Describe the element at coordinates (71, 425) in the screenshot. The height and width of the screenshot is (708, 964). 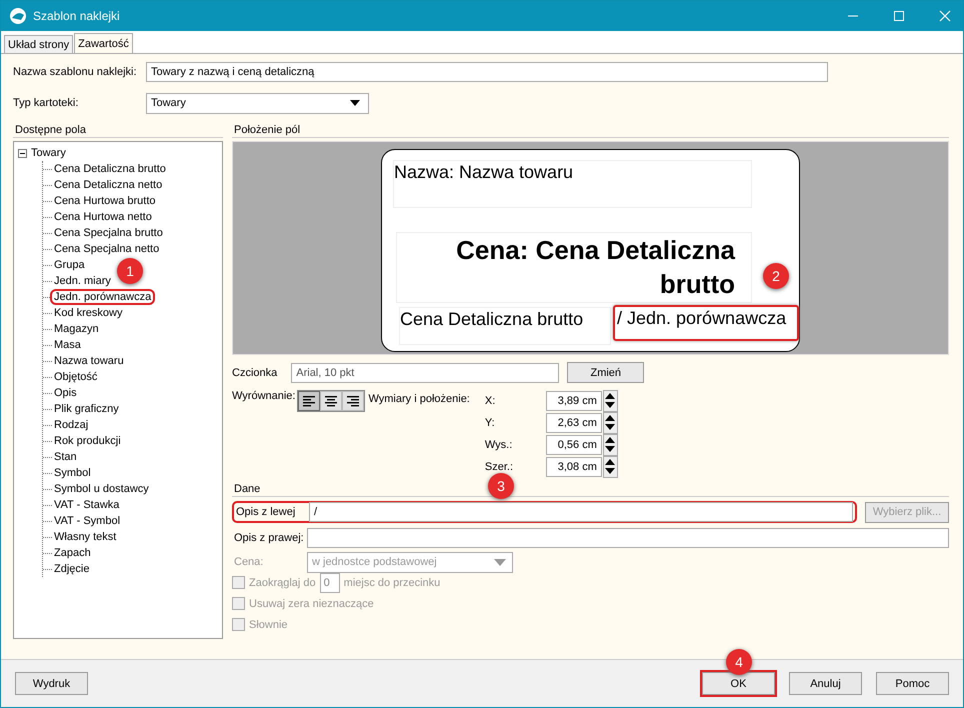
I see `tree-item: Rodzaj` at that location.